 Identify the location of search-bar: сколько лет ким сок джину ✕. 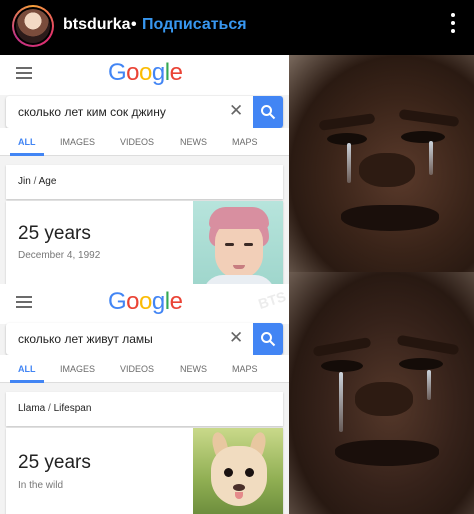
(144, 112).